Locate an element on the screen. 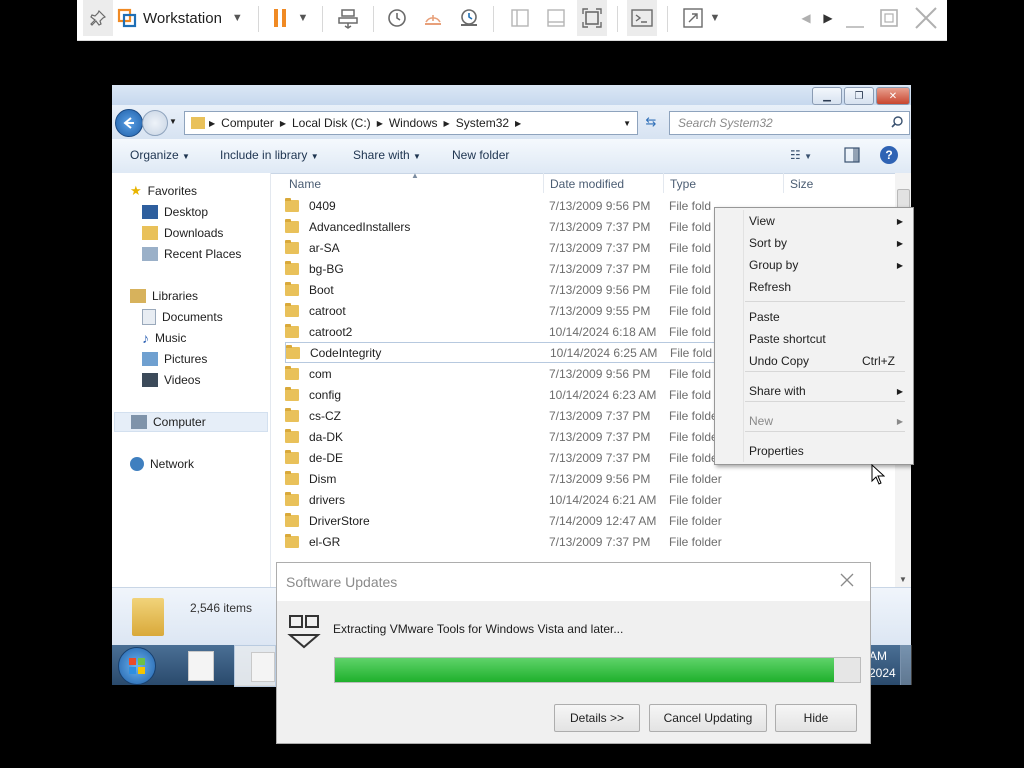 The width and height of the screenshot is (1024, 768). minimize-icon is located at coordinates (855, 18).